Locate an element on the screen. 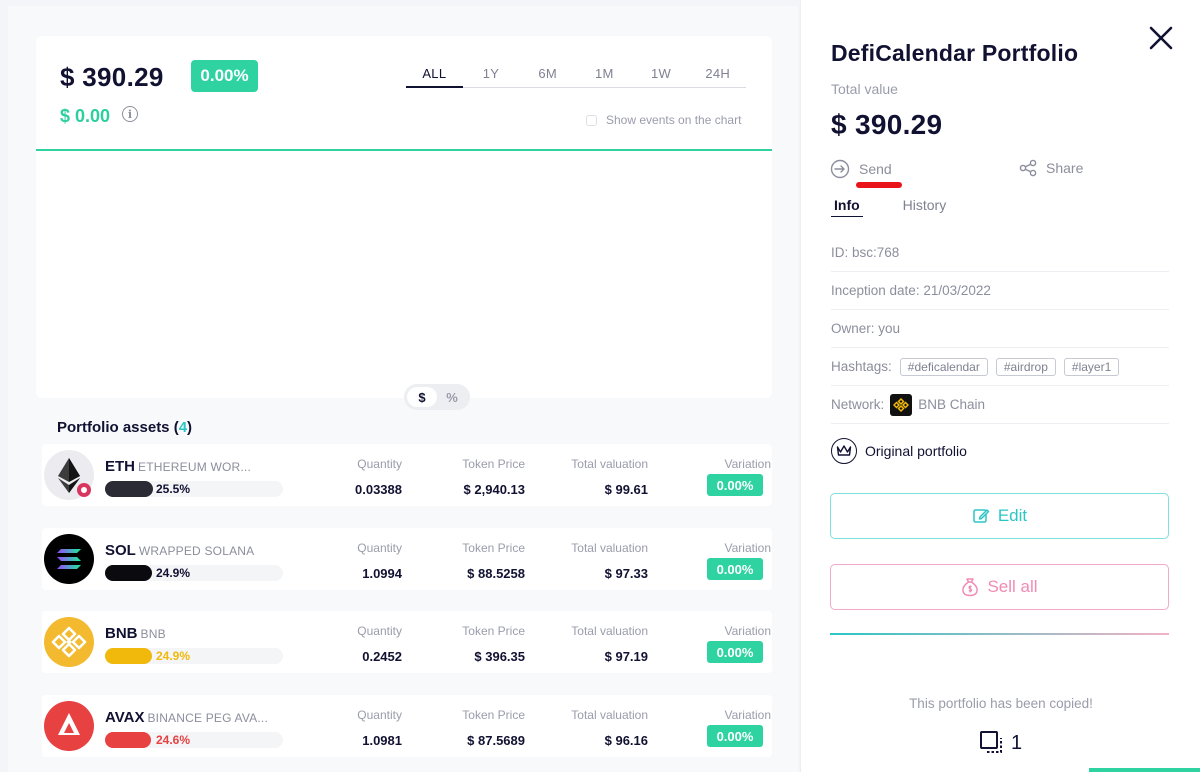  quantity-value: 1.0981 is located at coordinates (382, 740).